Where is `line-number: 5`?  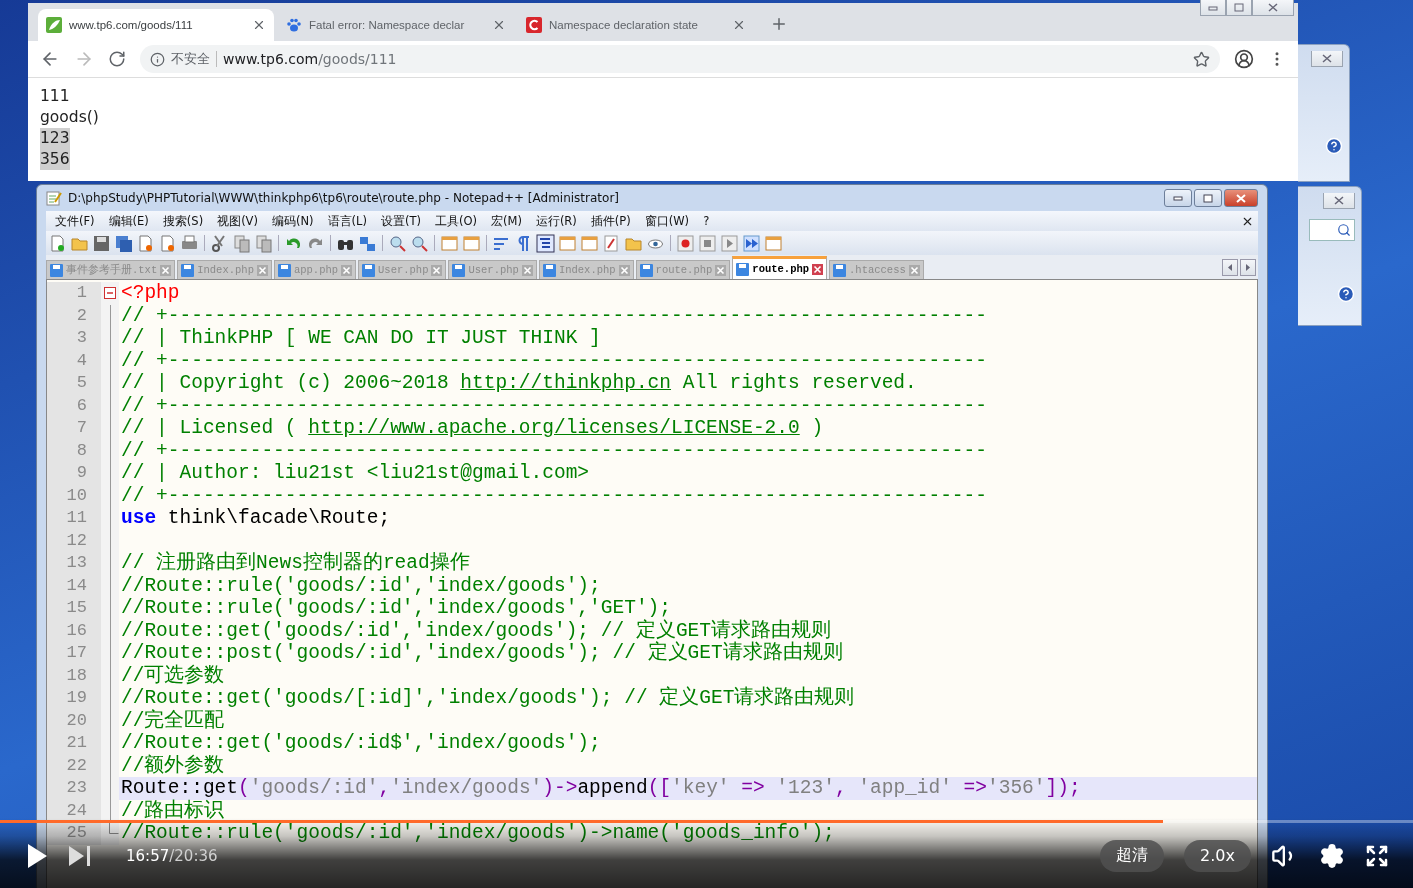 line-number: 5 is located at coordinates (74, 383).